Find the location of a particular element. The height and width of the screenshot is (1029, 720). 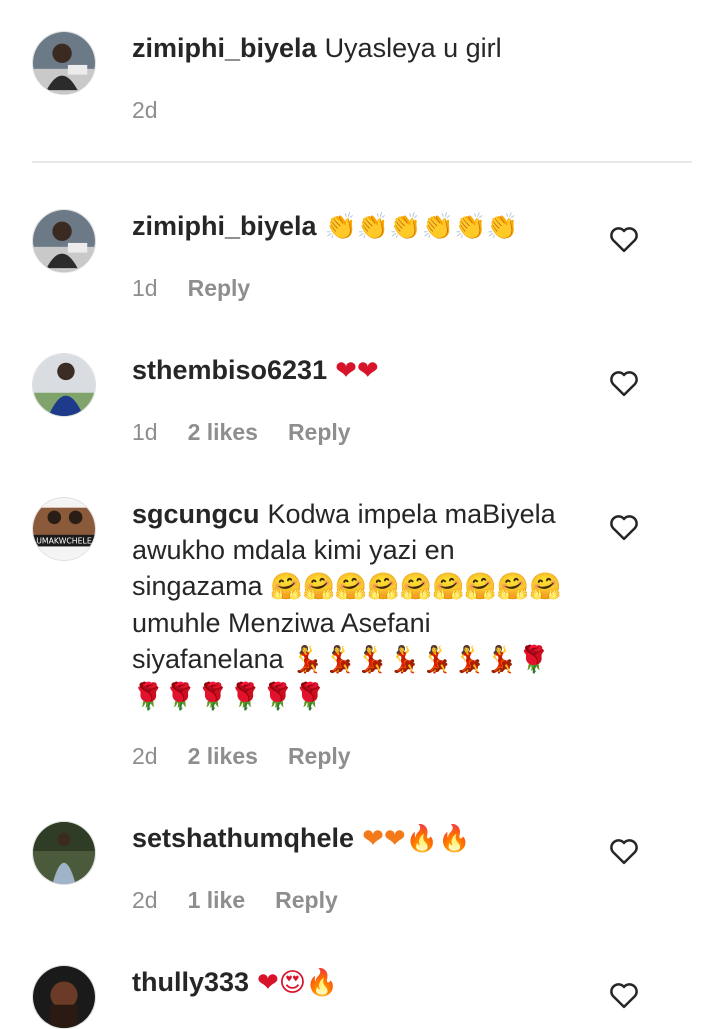

comment-text-block: sthembiso6231 ❤❤ is located at coordinates (352, 370).